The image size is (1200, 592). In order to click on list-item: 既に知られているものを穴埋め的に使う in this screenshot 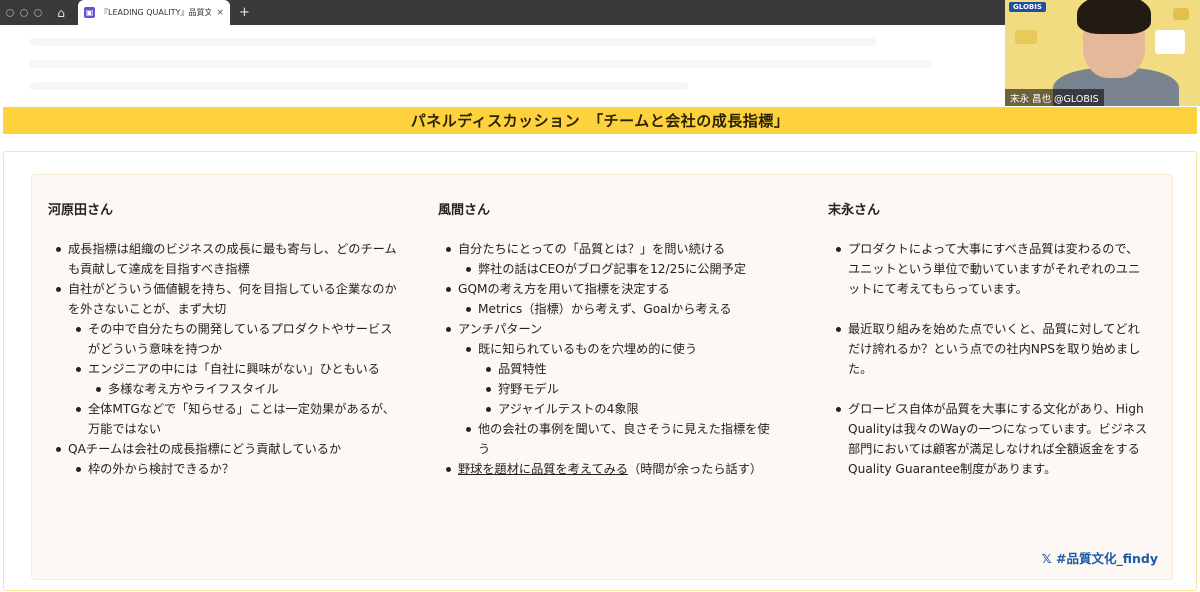, I will do `click(608, 349)`.